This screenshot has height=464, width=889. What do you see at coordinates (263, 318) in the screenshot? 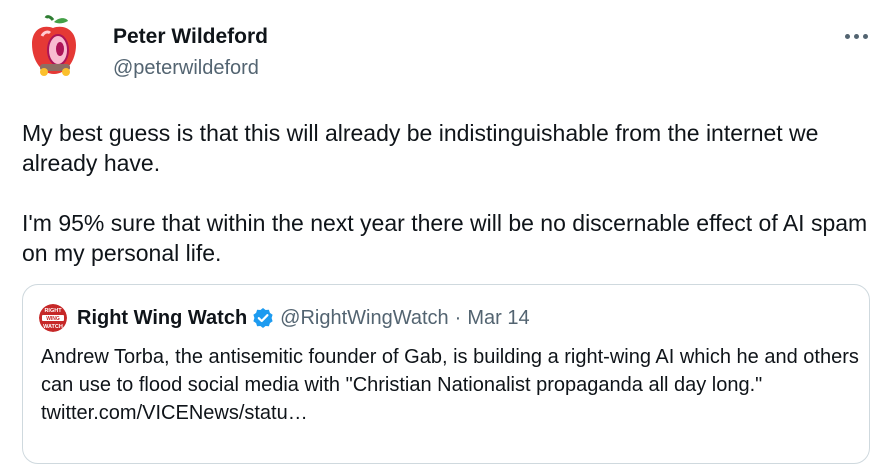
I see `verified-badge-icon` at bounding box center [263, 318].